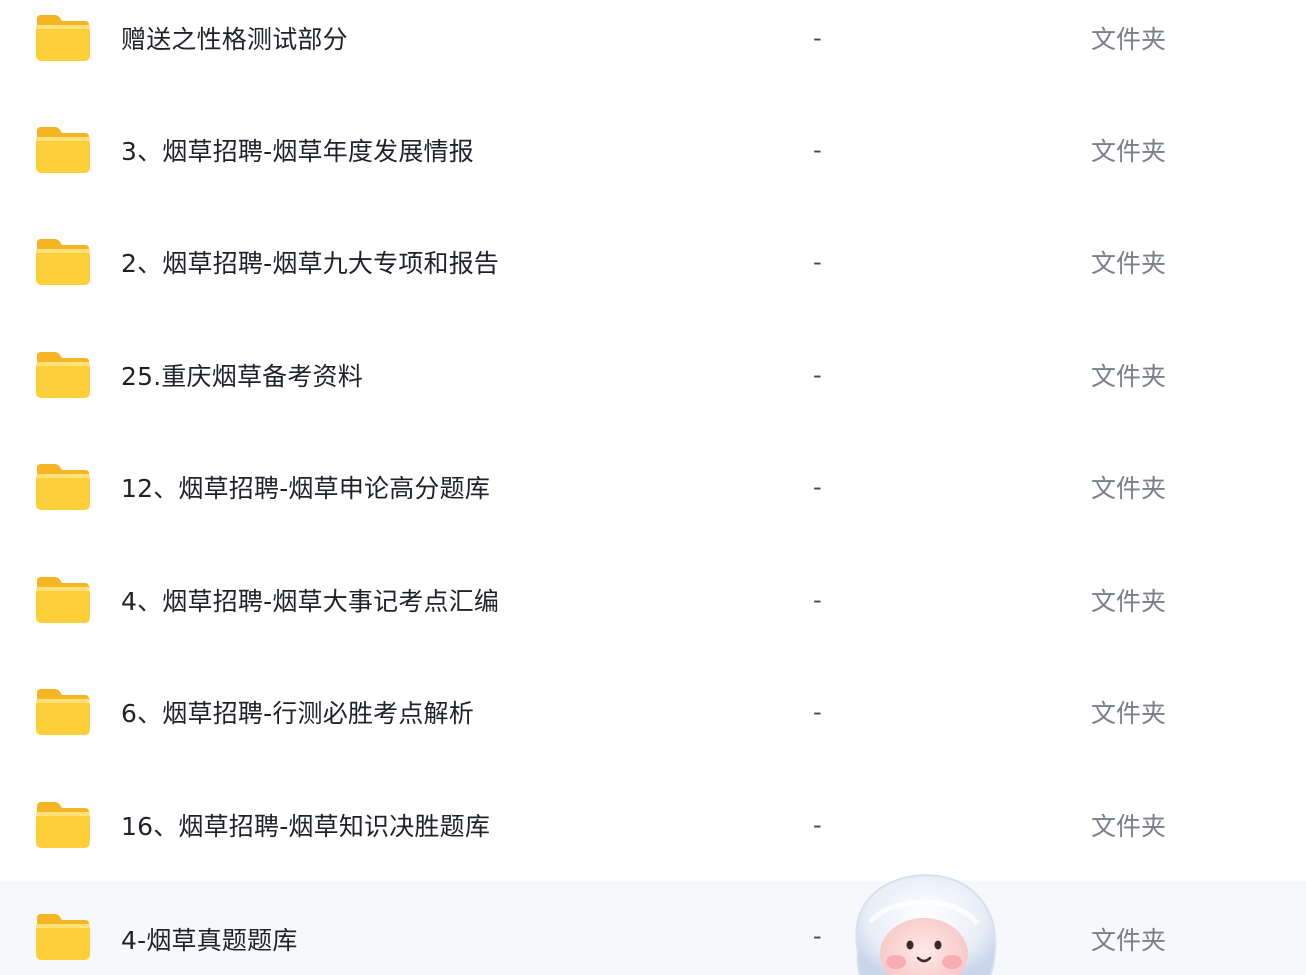  Describe the element at coordinates (234, 38) in the screenshot. I see `file-name: 赠送之性格测试部分` at that location.